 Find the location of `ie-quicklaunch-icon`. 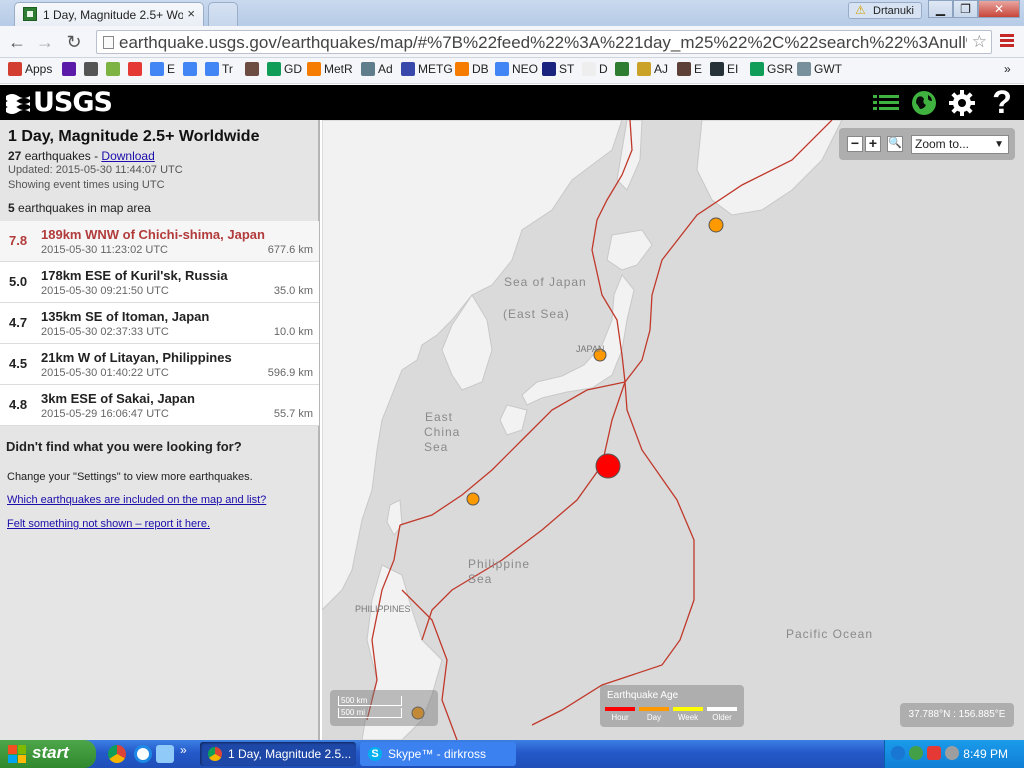

ie-quicklaunch-icon is located at coordinates (143, 754).